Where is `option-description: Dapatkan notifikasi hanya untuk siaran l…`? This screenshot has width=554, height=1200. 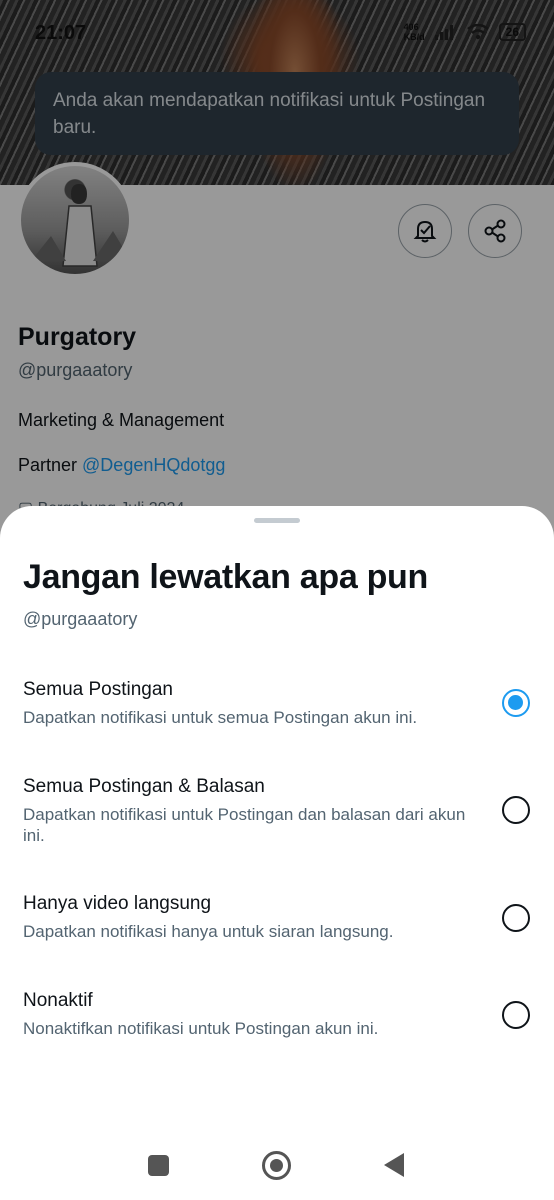 option-description: Dapatkan notifikasi hanya untuk siaran l… is located at coordinates (208, 931).